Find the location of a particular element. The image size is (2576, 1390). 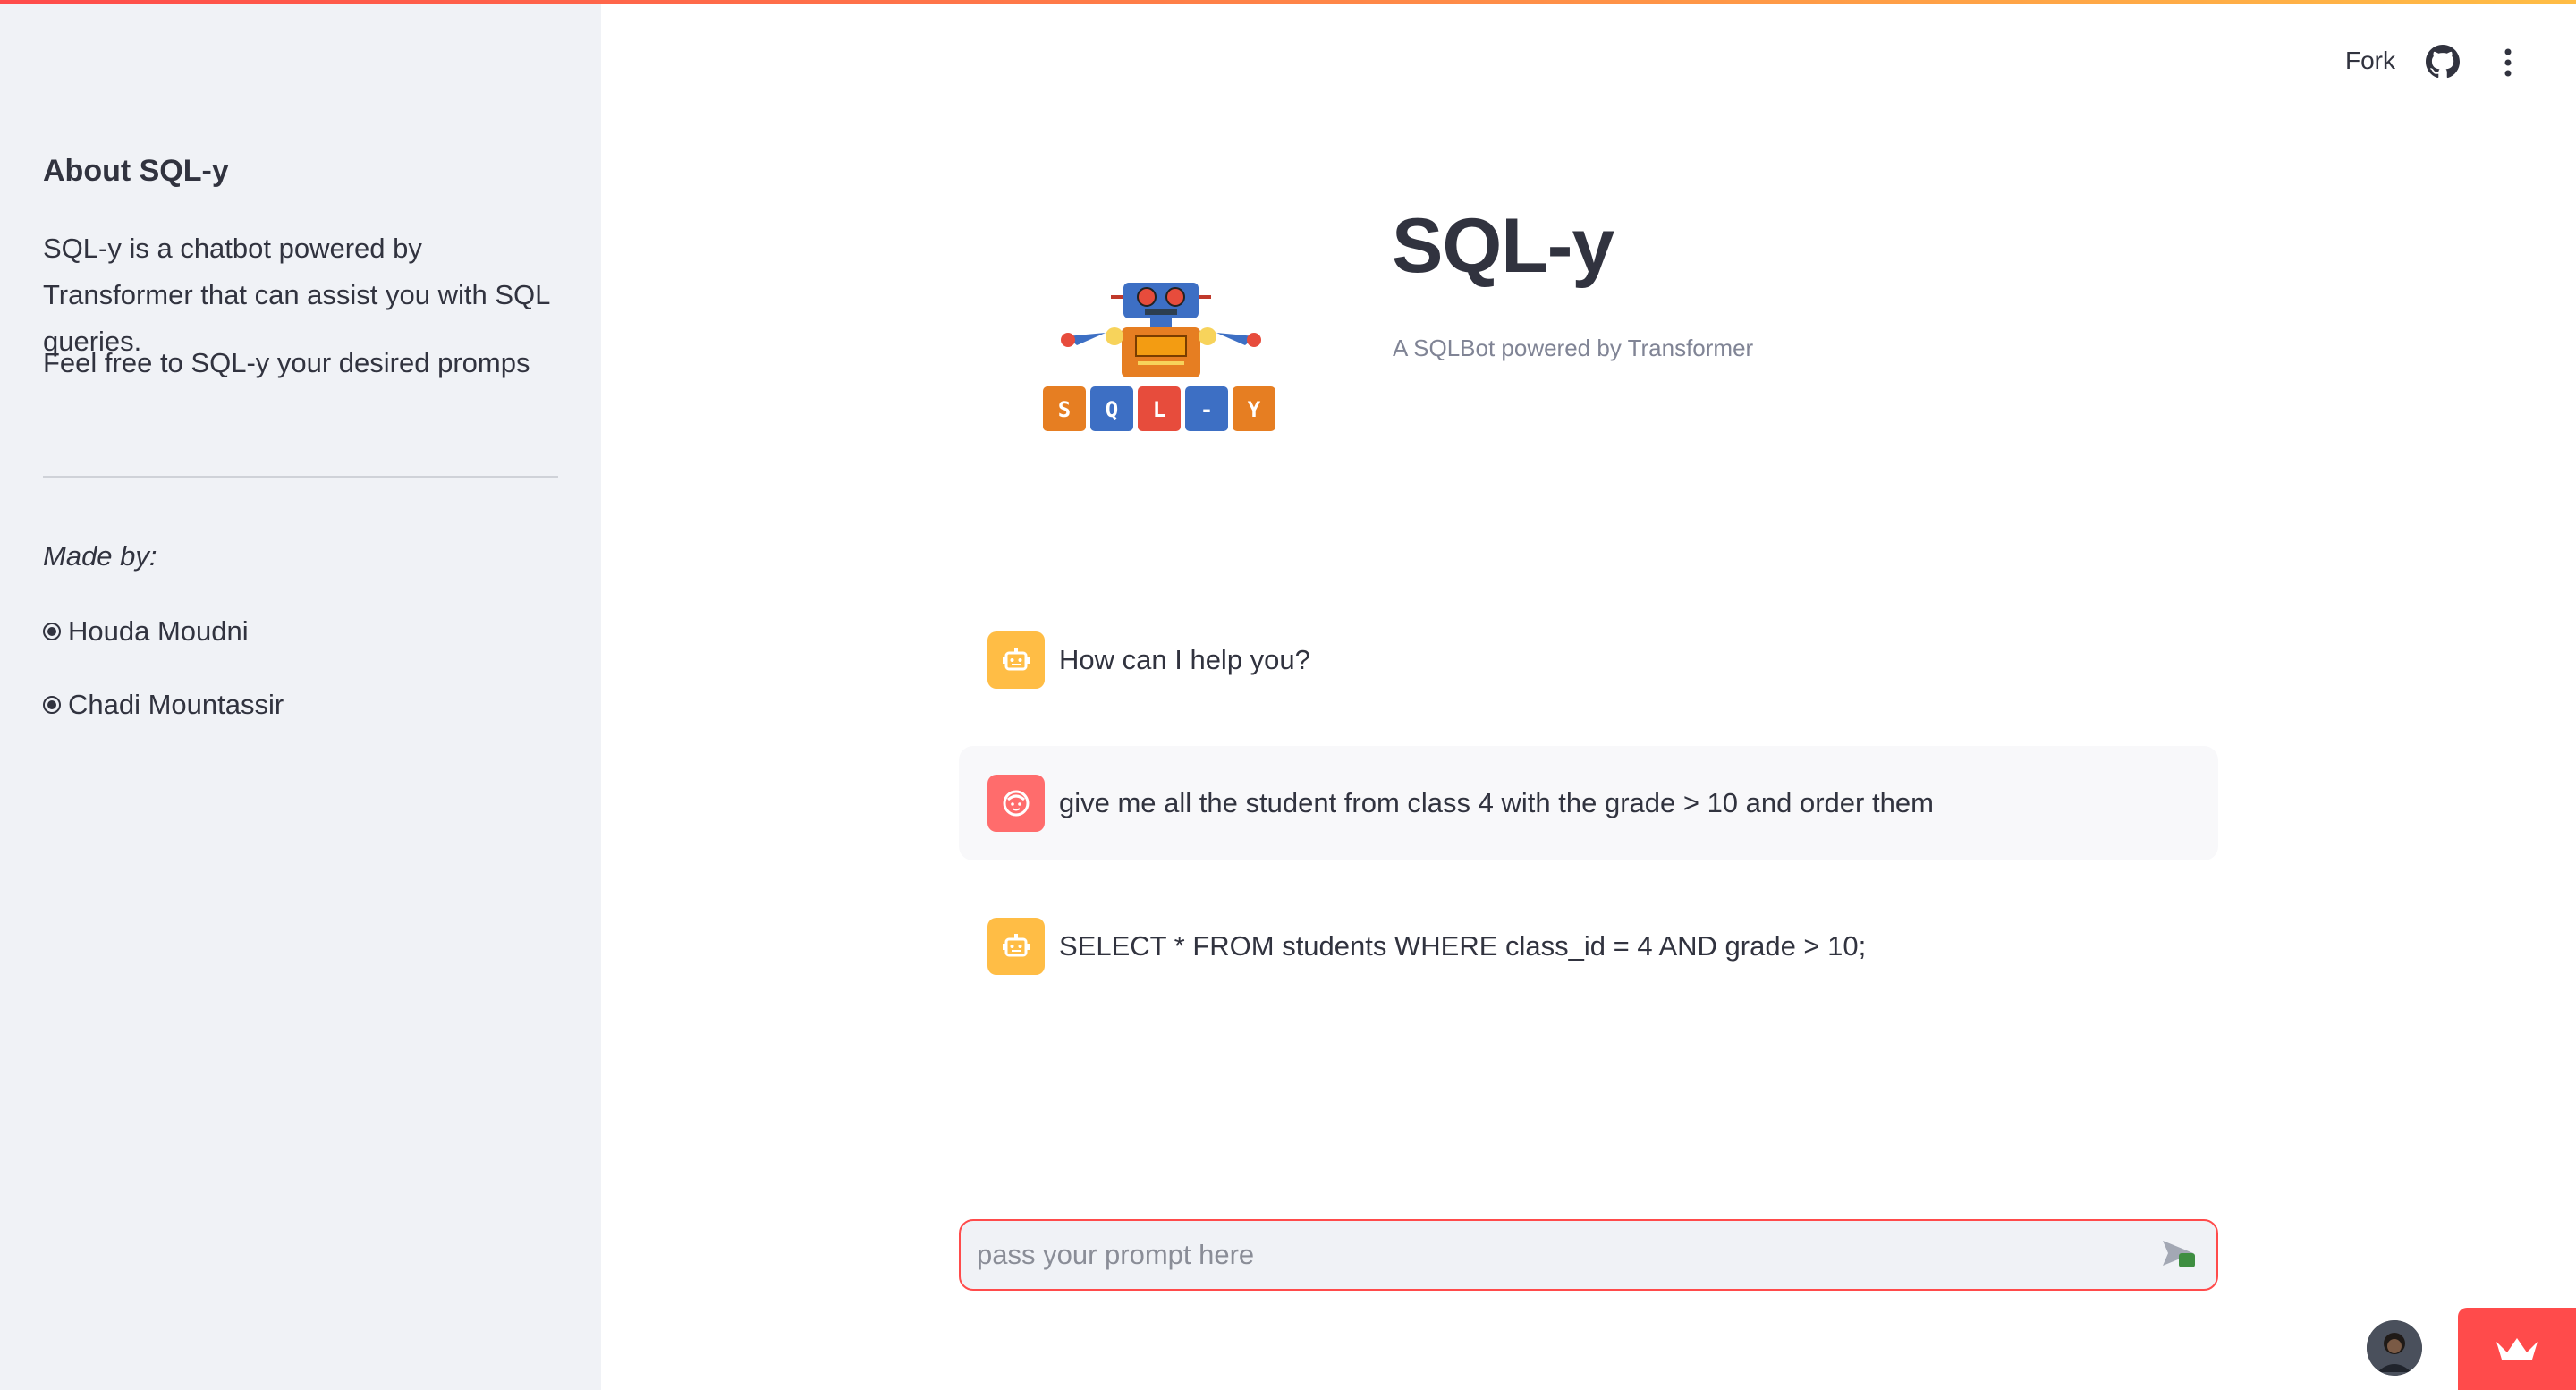

fork-button: Fork is located at coordinates (2370, 61).